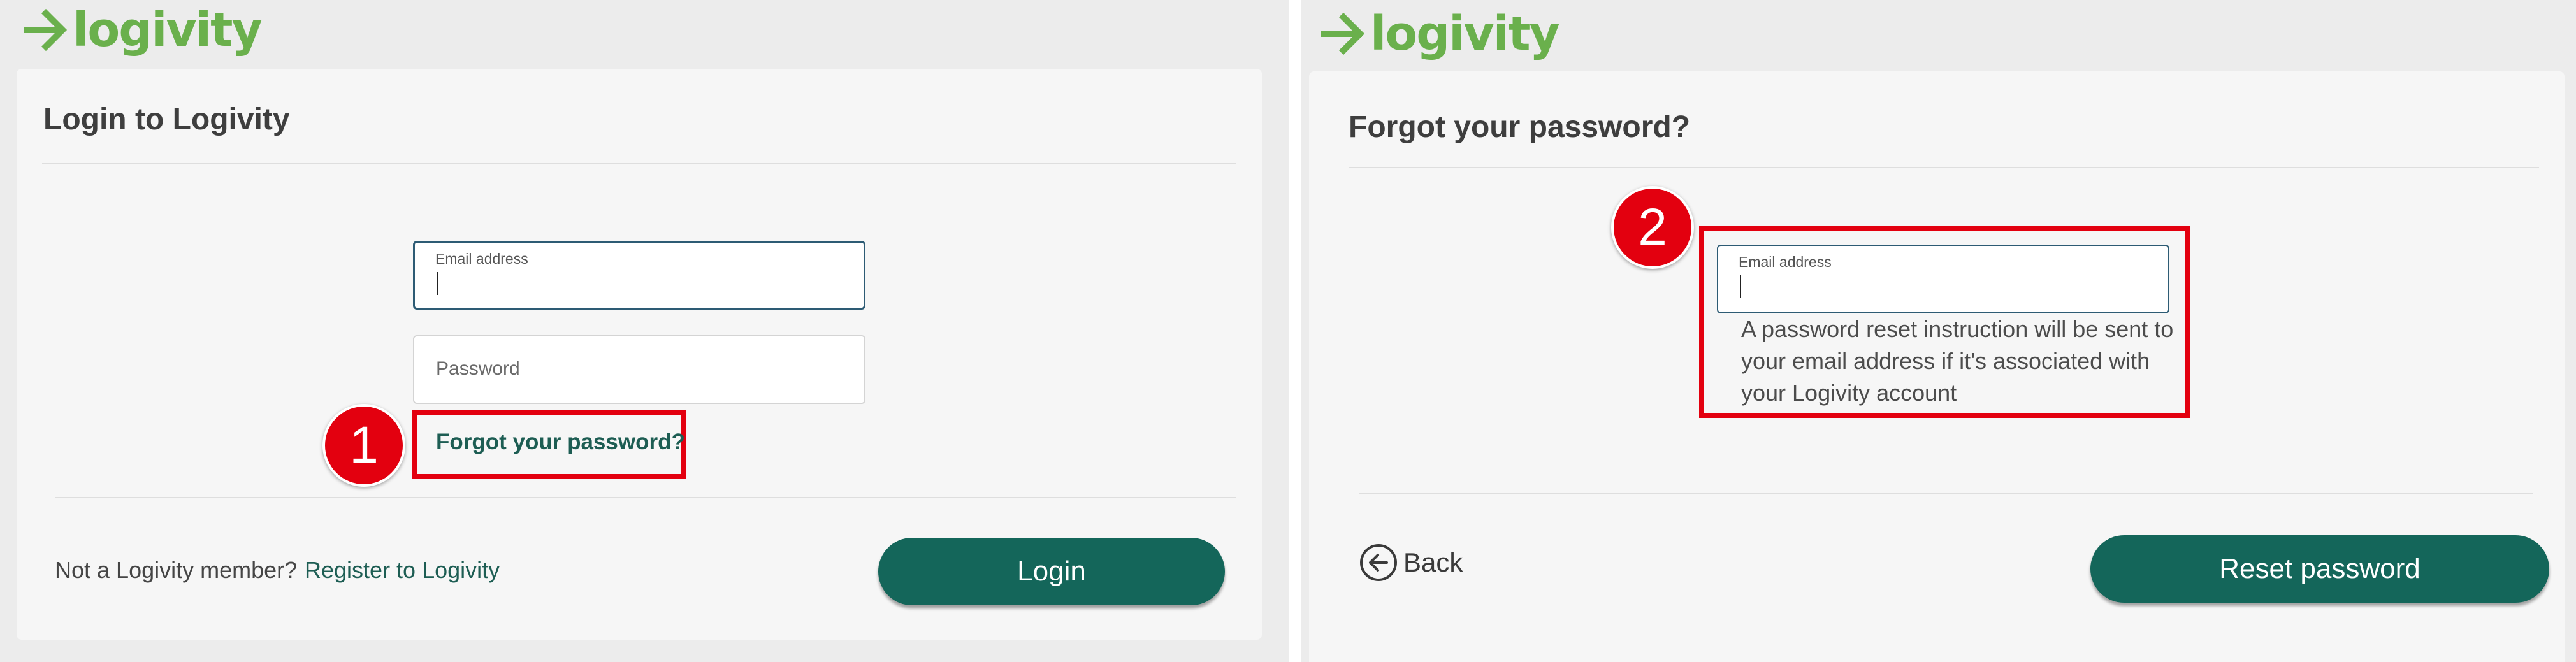 The width and height of the screenshot is (2576, 662). I want to click on step-badge-2: 2, so click(1652, 227).